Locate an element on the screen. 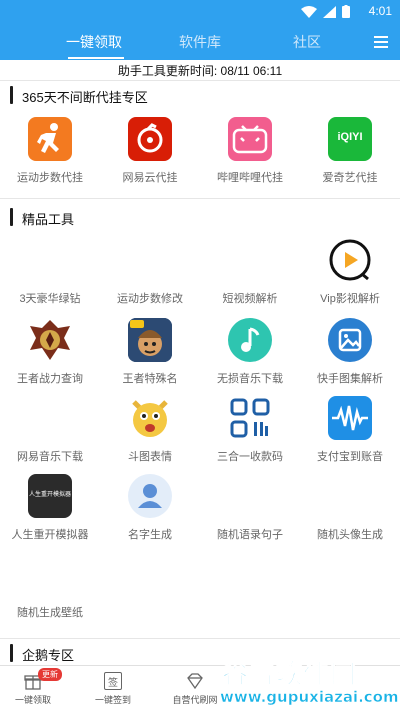  tool-label: 网易音乐下载 is located at coordinates (50, 457).